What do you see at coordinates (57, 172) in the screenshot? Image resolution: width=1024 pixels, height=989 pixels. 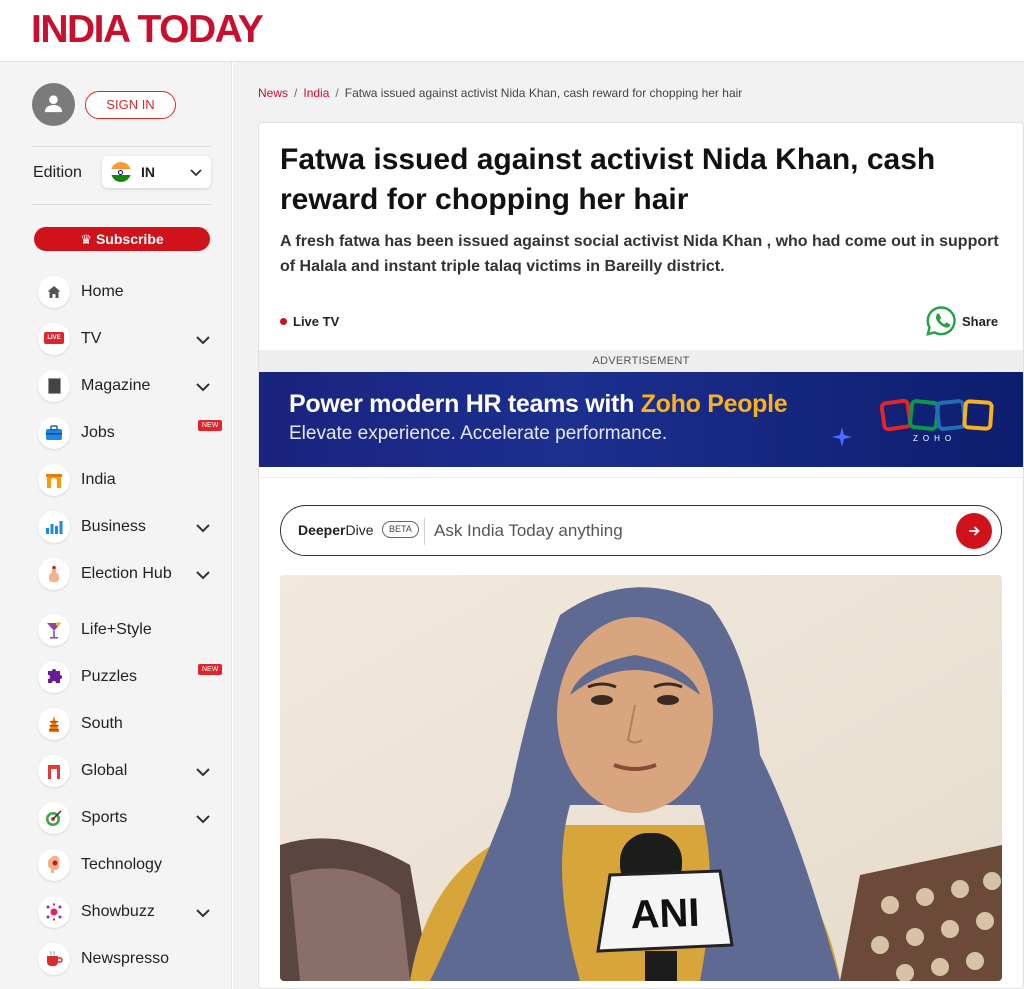 I see `edition-label: Edition` at bounding box center [57, 172].